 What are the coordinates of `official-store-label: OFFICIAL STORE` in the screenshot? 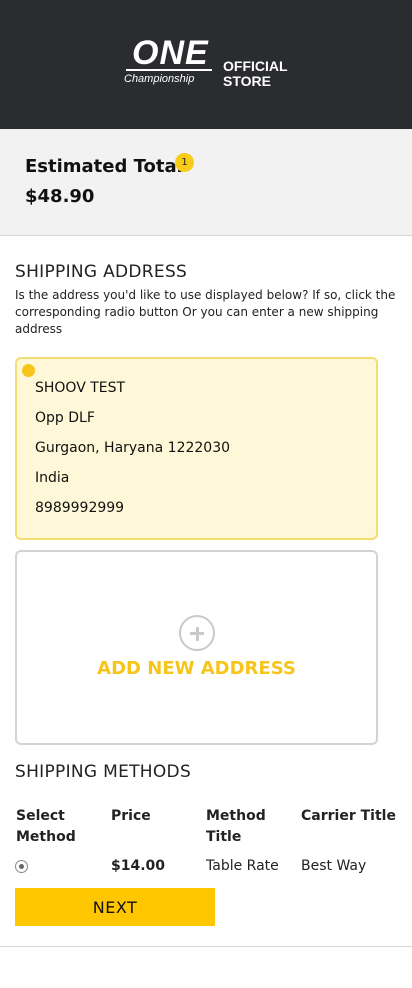 It's located at (255, 74).